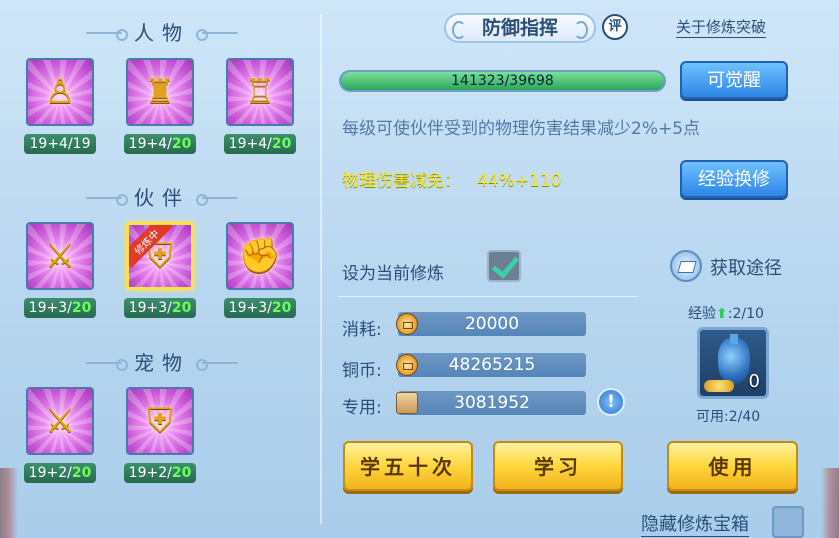  I want to click on section-title-character: 人物, so click(162, 33).